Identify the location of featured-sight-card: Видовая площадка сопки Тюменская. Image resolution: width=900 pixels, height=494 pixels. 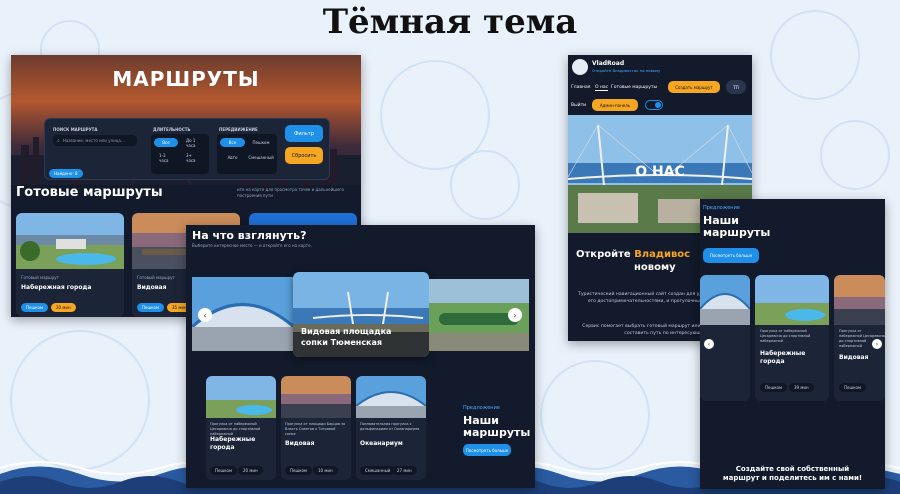
(361, 314).